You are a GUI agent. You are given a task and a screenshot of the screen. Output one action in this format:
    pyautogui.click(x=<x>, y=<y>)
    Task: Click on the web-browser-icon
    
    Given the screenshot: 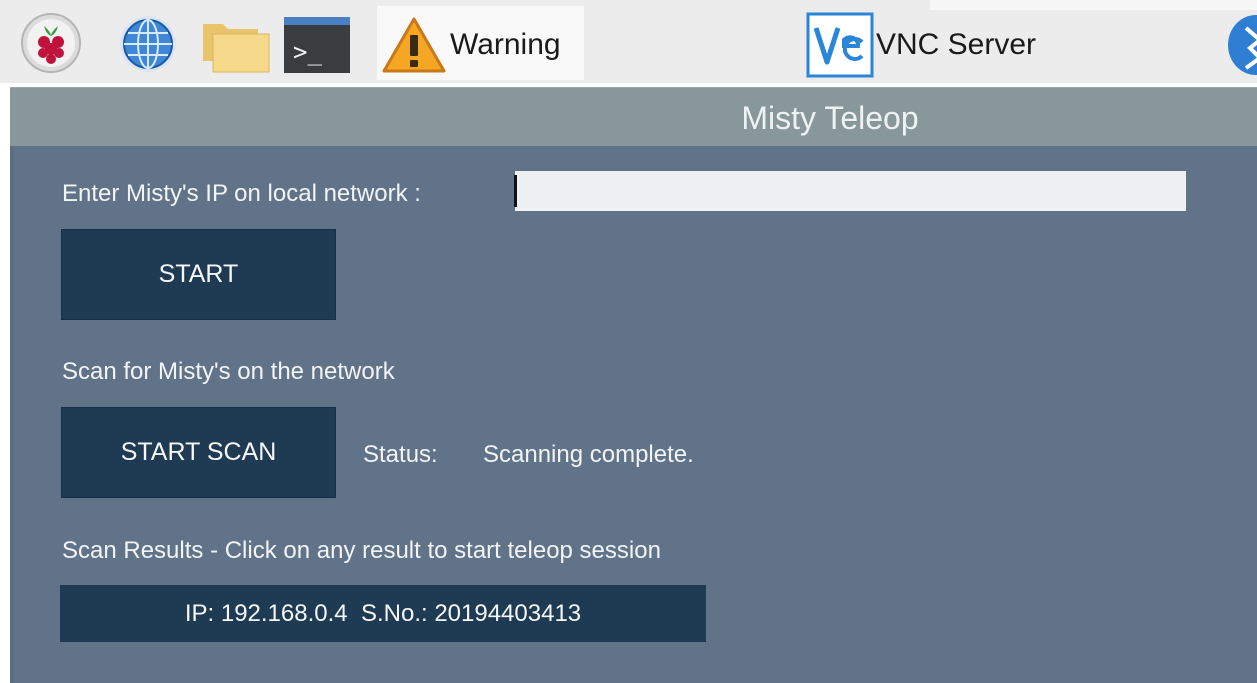 What is the action you would take?
    pyautogui.click(x=148, y=46)
    